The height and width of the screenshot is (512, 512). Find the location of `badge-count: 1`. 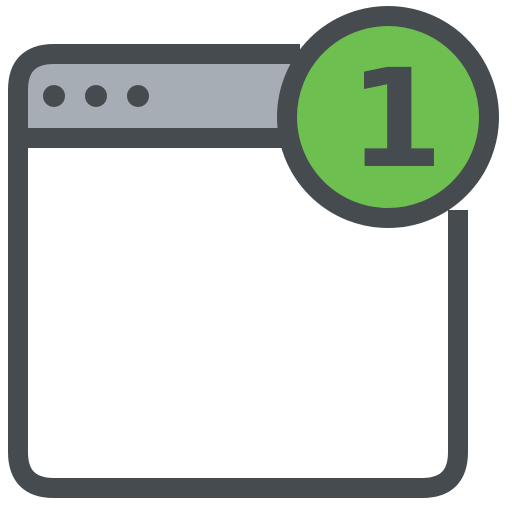

badge-count: 1 is located at coordinates (396, 120).